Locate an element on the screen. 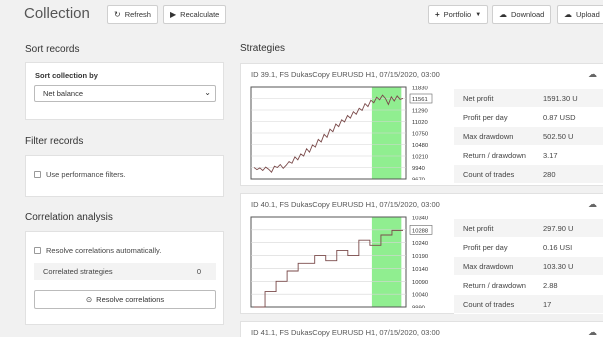 This screenshot has width=603, height=337. refresh-button: ↻ Refresh is located at coordinates (132, 14).